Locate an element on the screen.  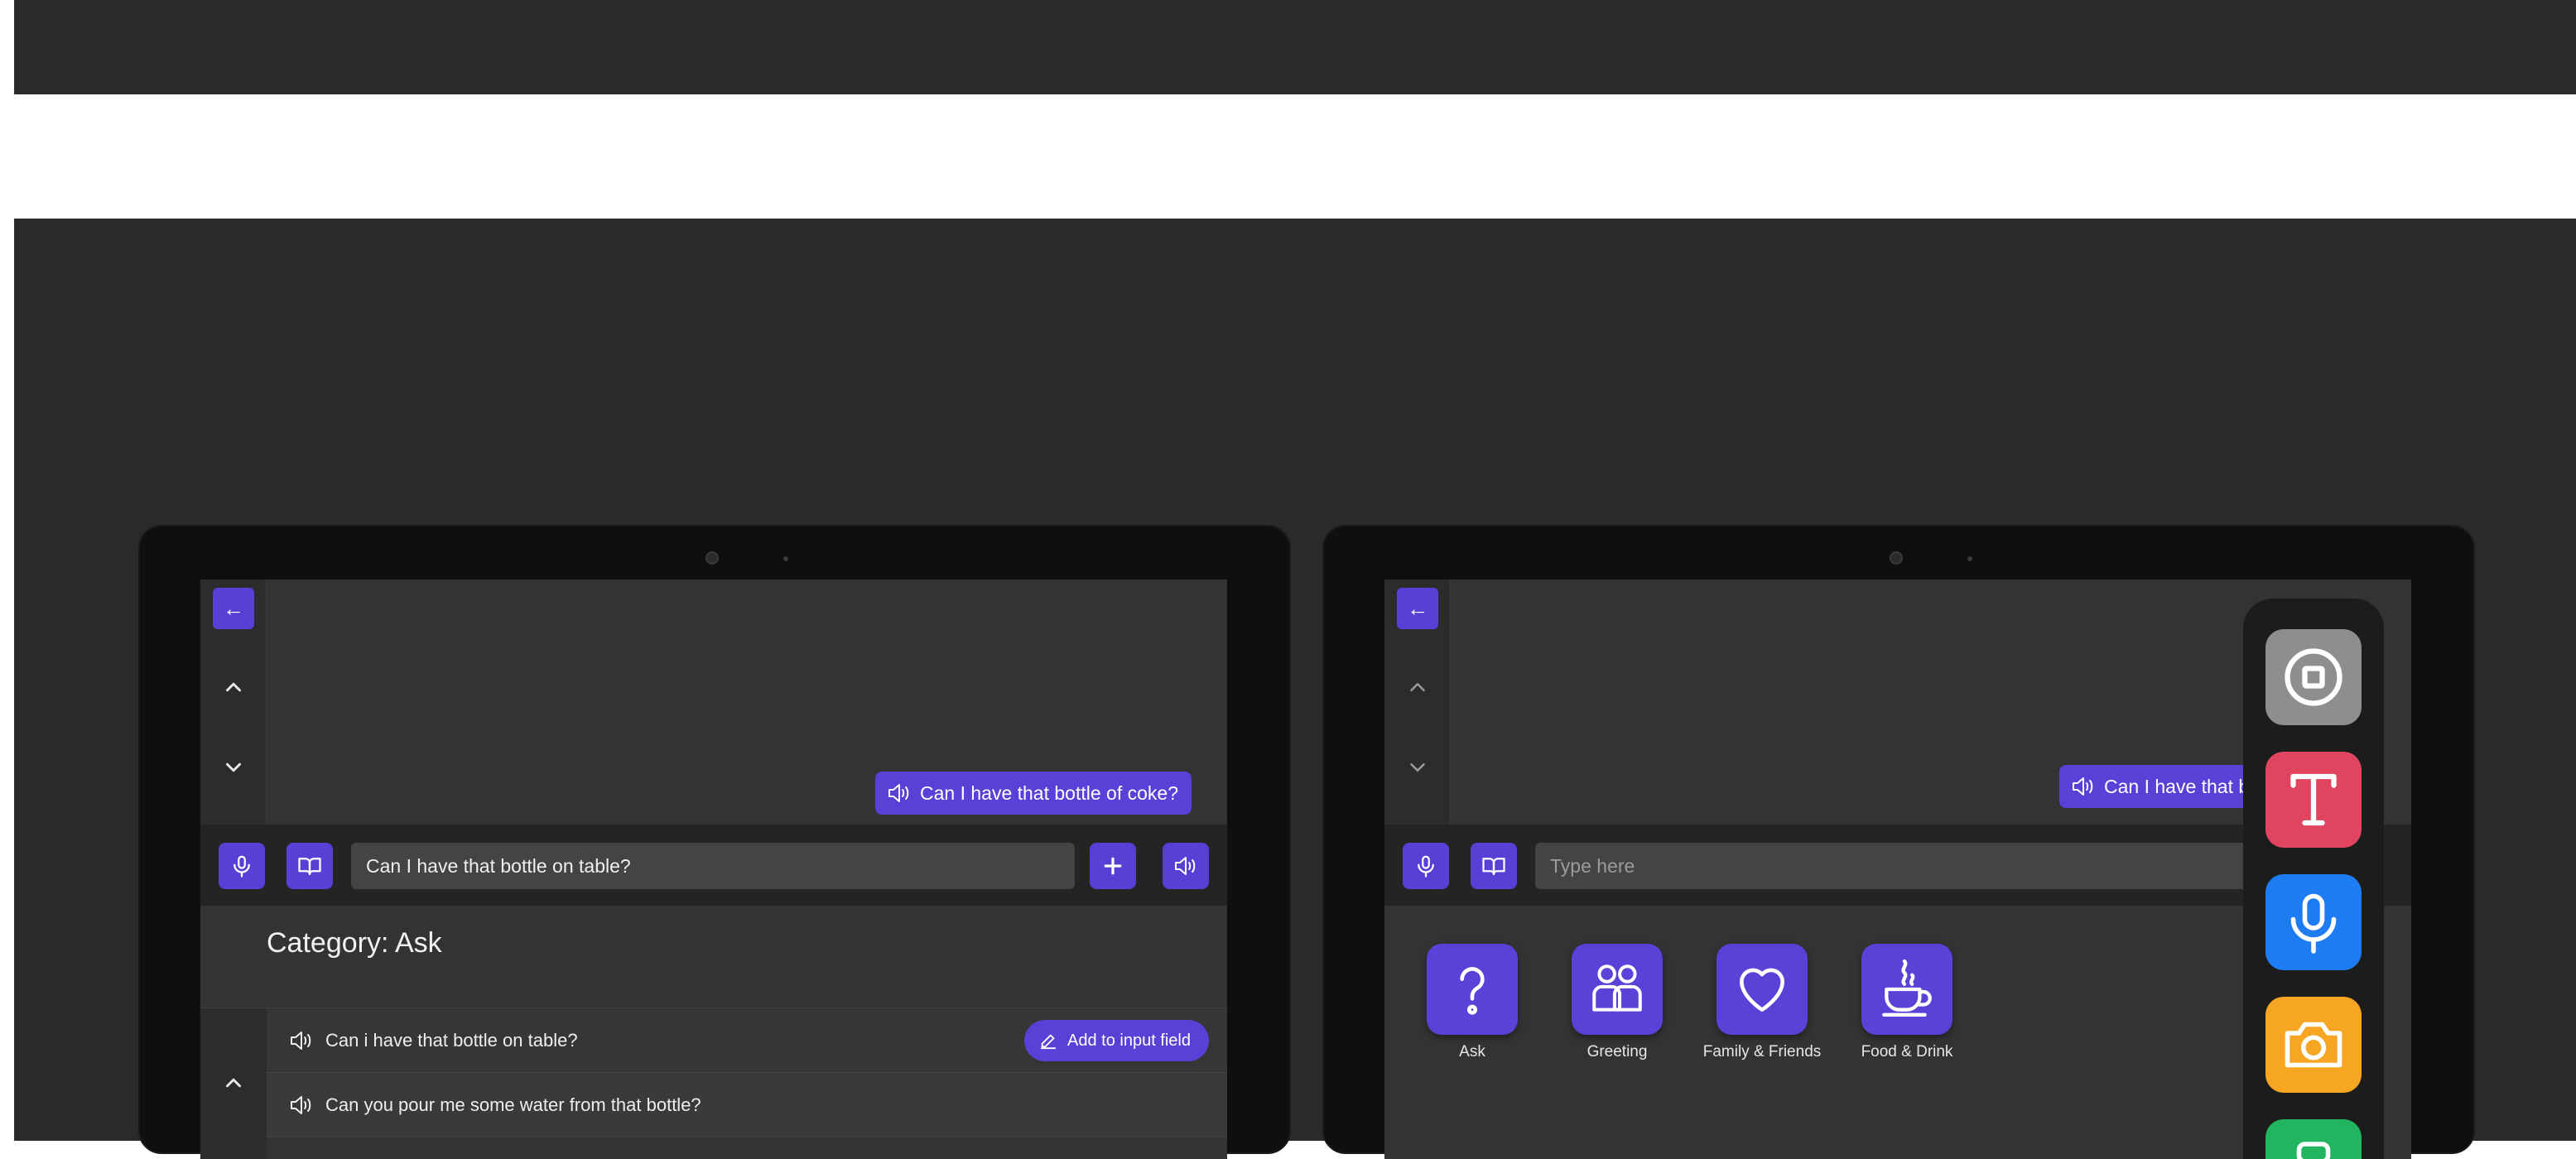
category-title: Category: Ask is located at coordinates (354, 943).